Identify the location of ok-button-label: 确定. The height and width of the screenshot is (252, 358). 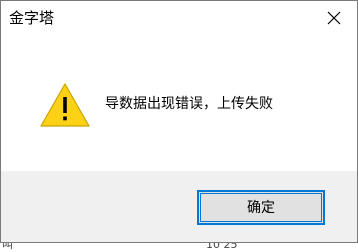
(261, 207).